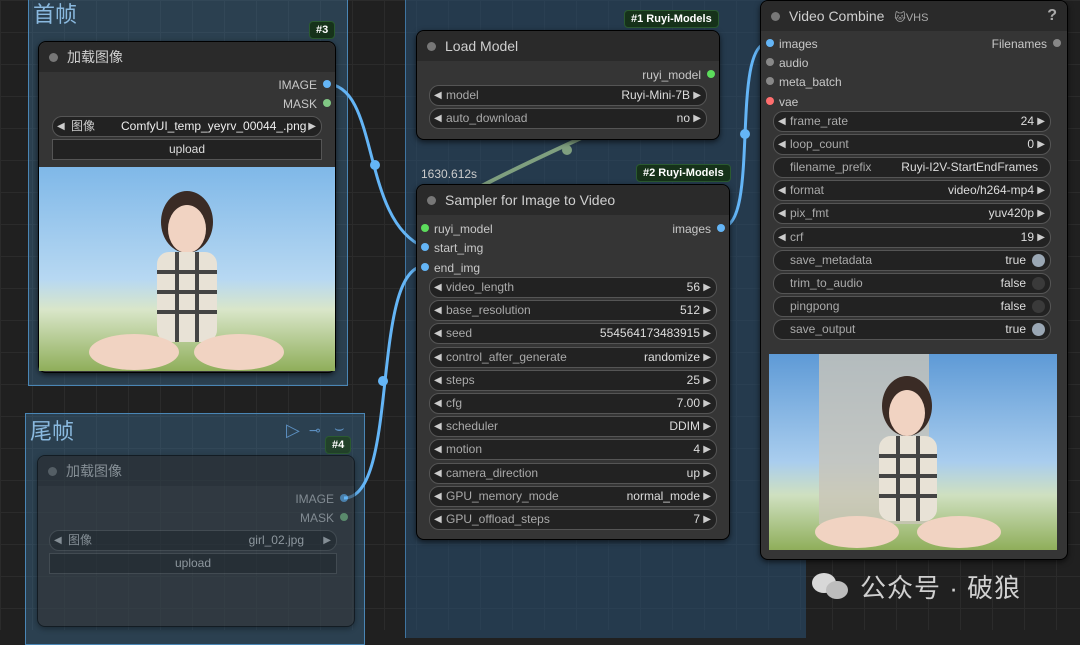  What do you see at coordinates (573, 403) in the screenshot?
I see `widget-cfg: ◀ cfg 7.00 ▶` at bounding box center [573, 403].